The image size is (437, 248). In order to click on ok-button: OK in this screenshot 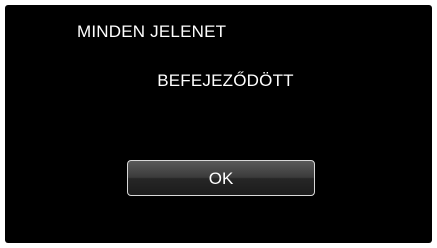, I will do `click(221, 178)`.